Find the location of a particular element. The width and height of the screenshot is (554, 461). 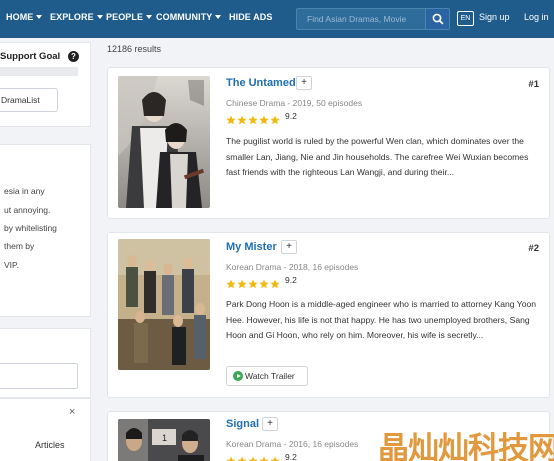

watch-trailer-button: Watch Trailer is located at coordinates (267, 376).